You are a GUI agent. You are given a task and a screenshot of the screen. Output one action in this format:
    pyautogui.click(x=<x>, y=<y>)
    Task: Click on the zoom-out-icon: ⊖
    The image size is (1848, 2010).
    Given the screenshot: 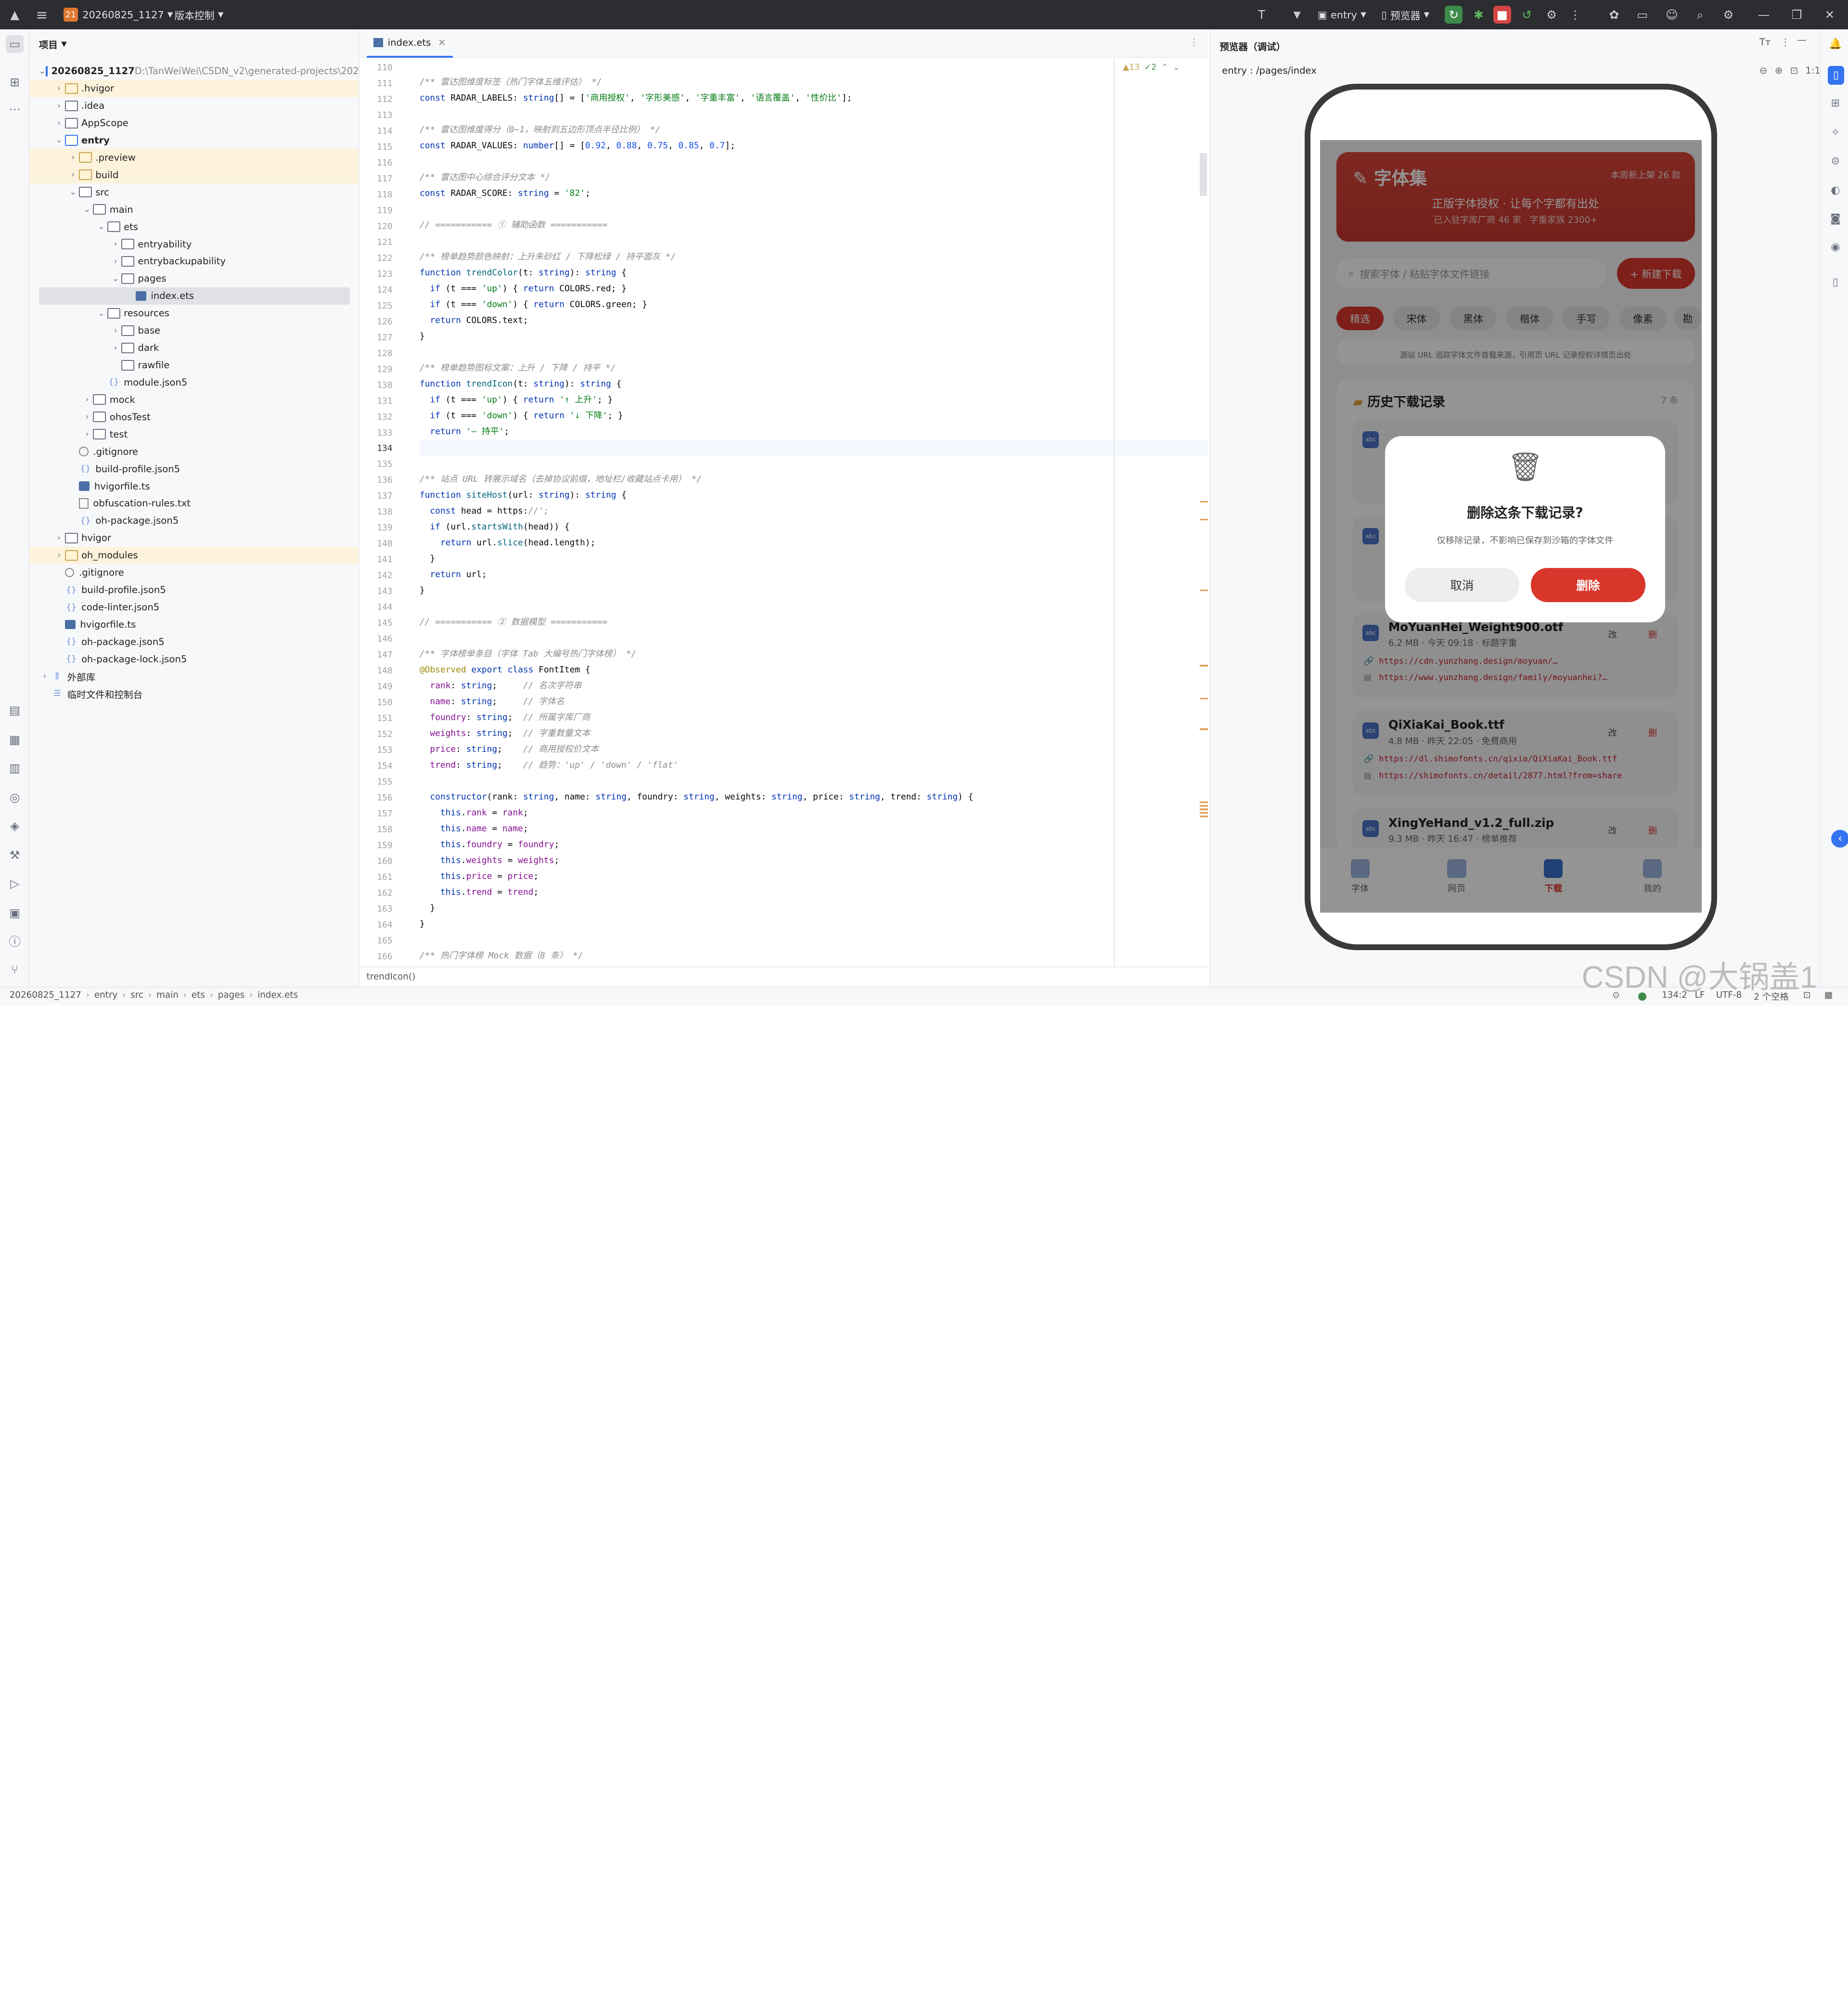 What is the action you would take?
    pyautogui.click(x=1763, y=71)
    